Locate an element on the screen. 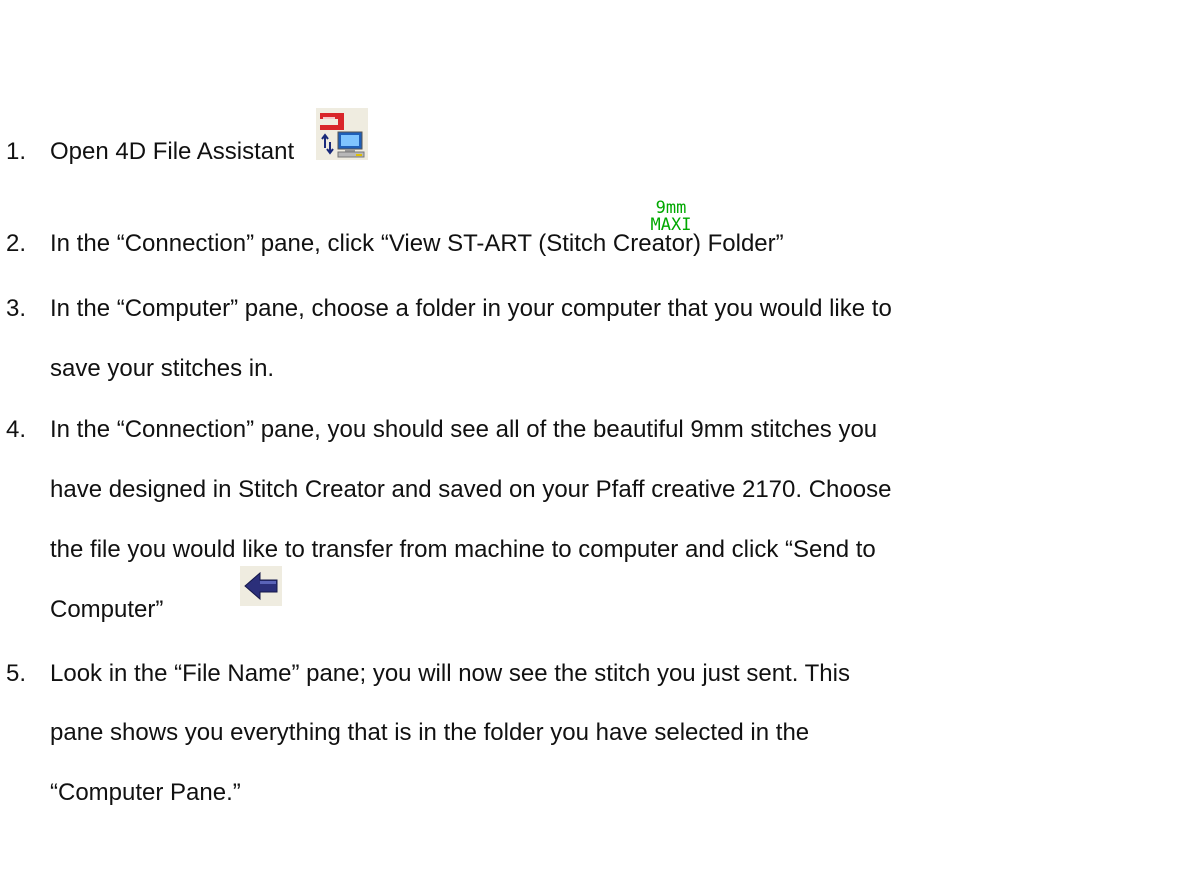 The height and width of the screenshot is (877, 1199). step-text: Open 4D File Assistant is located at coordinates (172, 151).